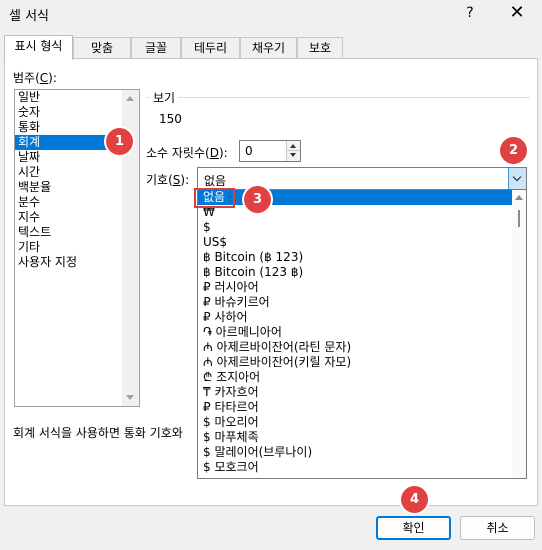 Image resolution: width=542 pixels, height=550 pixels. What do you see at coordinates (130, 397) in the screenshot?
I see `scroll-down-icon` at bounding box center [130, 397].